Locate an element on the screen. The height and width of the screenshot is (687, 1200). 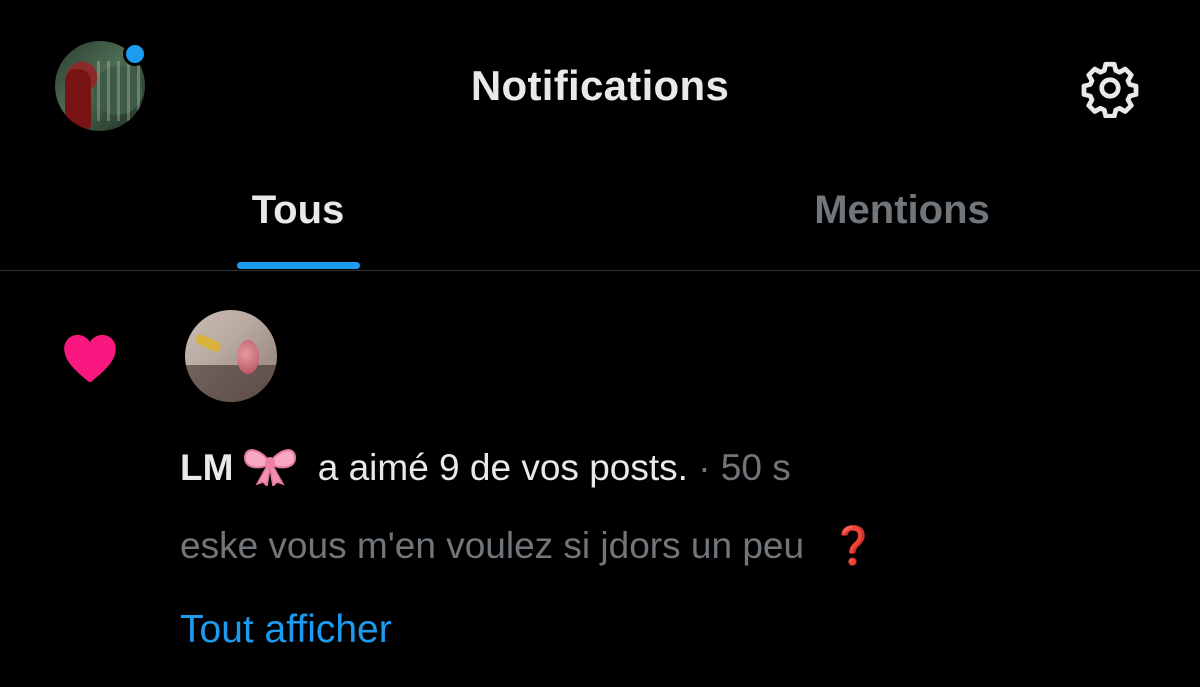
tab-mentions: Mentions is located at coordinates (900, 220).